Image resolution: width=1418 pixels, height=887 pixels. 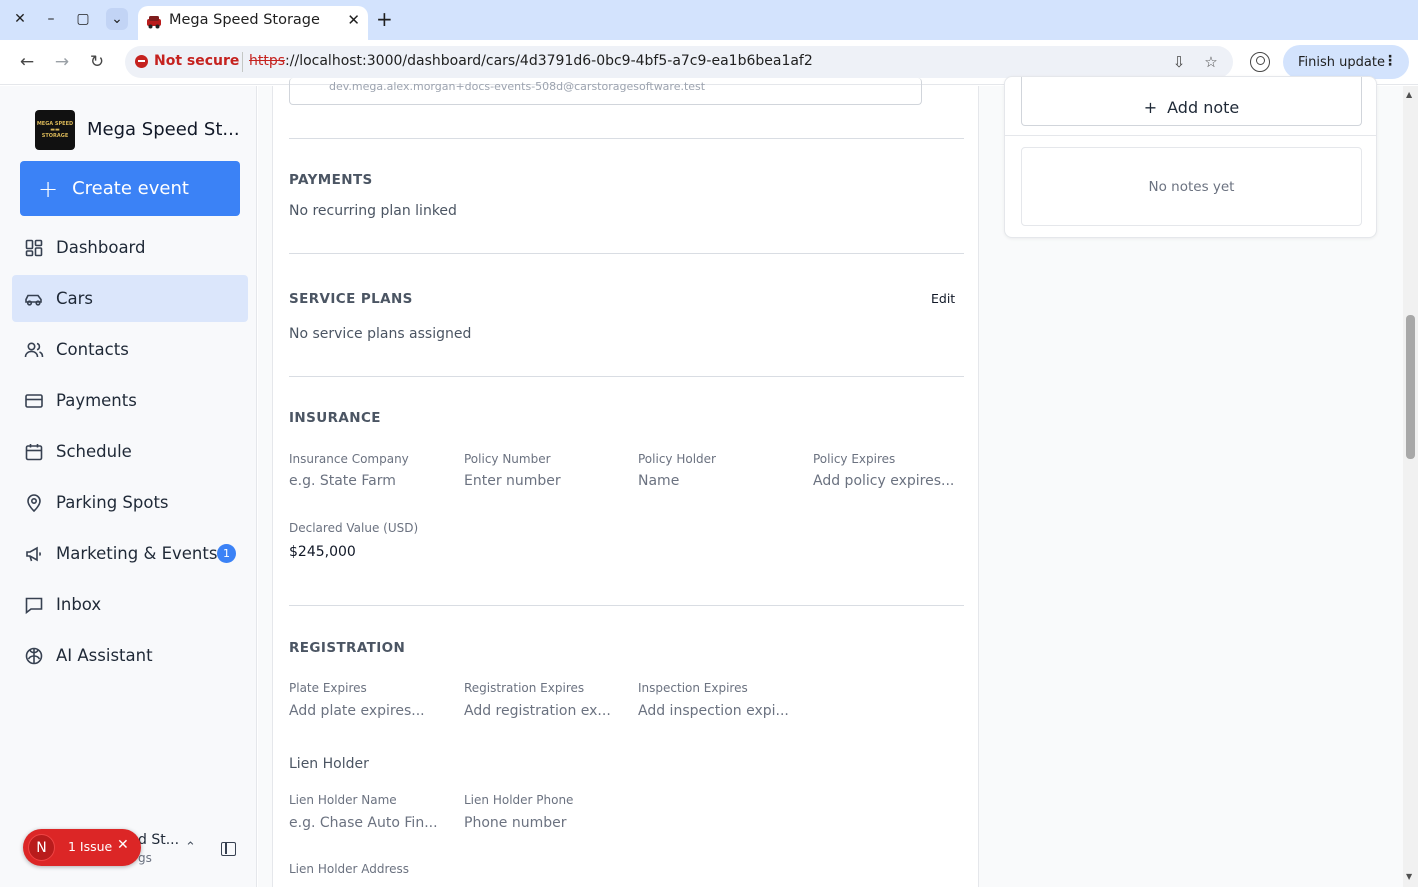 I want to click on scroll-up-arrow-icon: ▲, so click(x=1409, y=94).